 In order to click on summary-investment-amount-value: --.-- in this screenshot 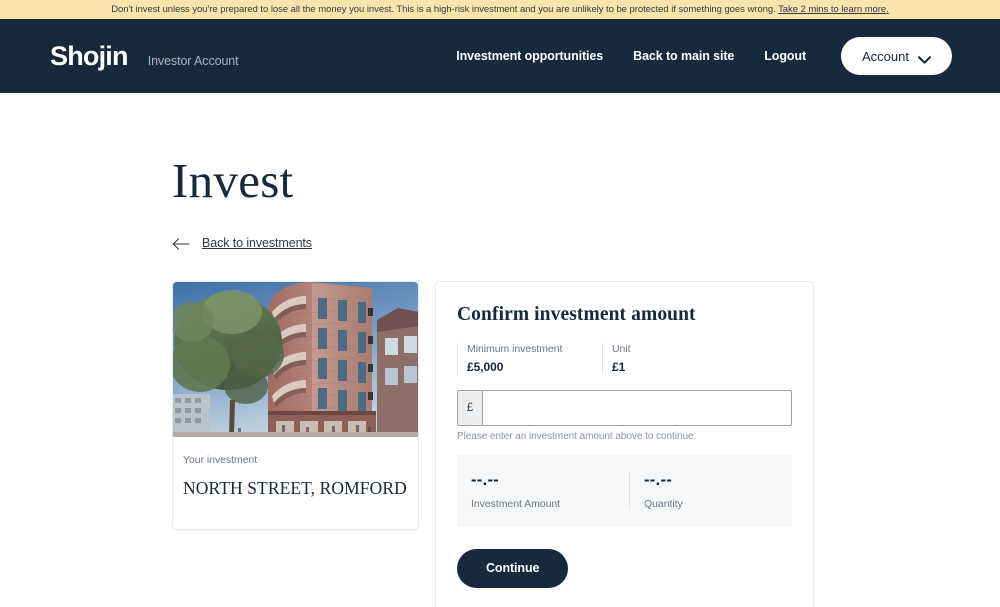, I will do `click(485, 480)`.